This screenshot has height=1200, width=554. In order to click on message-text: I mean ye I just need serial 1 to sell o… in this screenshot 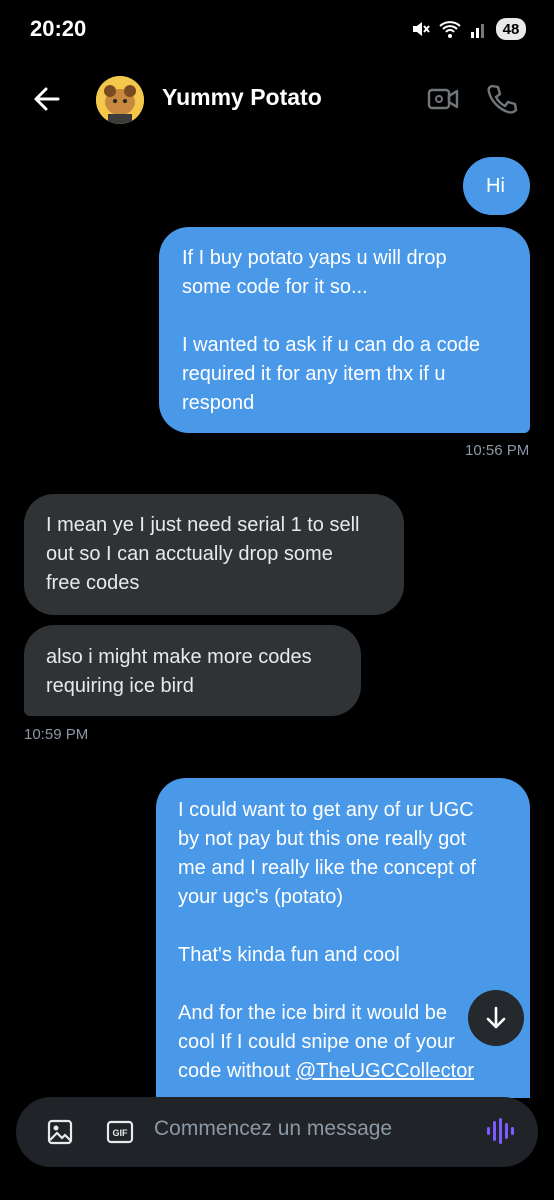, I will do `click(203, 554)`.